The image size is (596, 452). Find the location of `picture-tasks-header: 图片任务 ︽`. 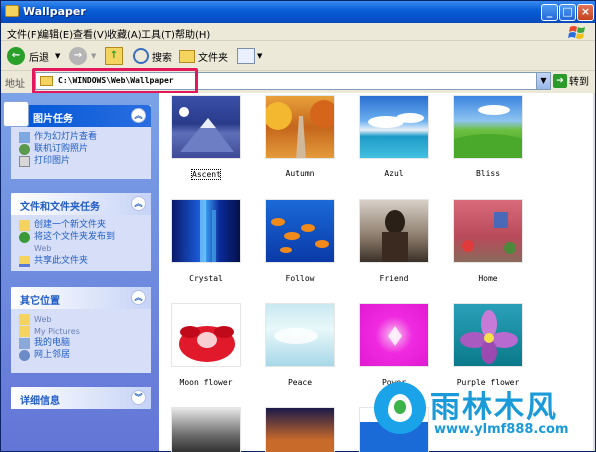

picture-tasks-header: 图片任务 ︽ is located at coordinates (81, 116).